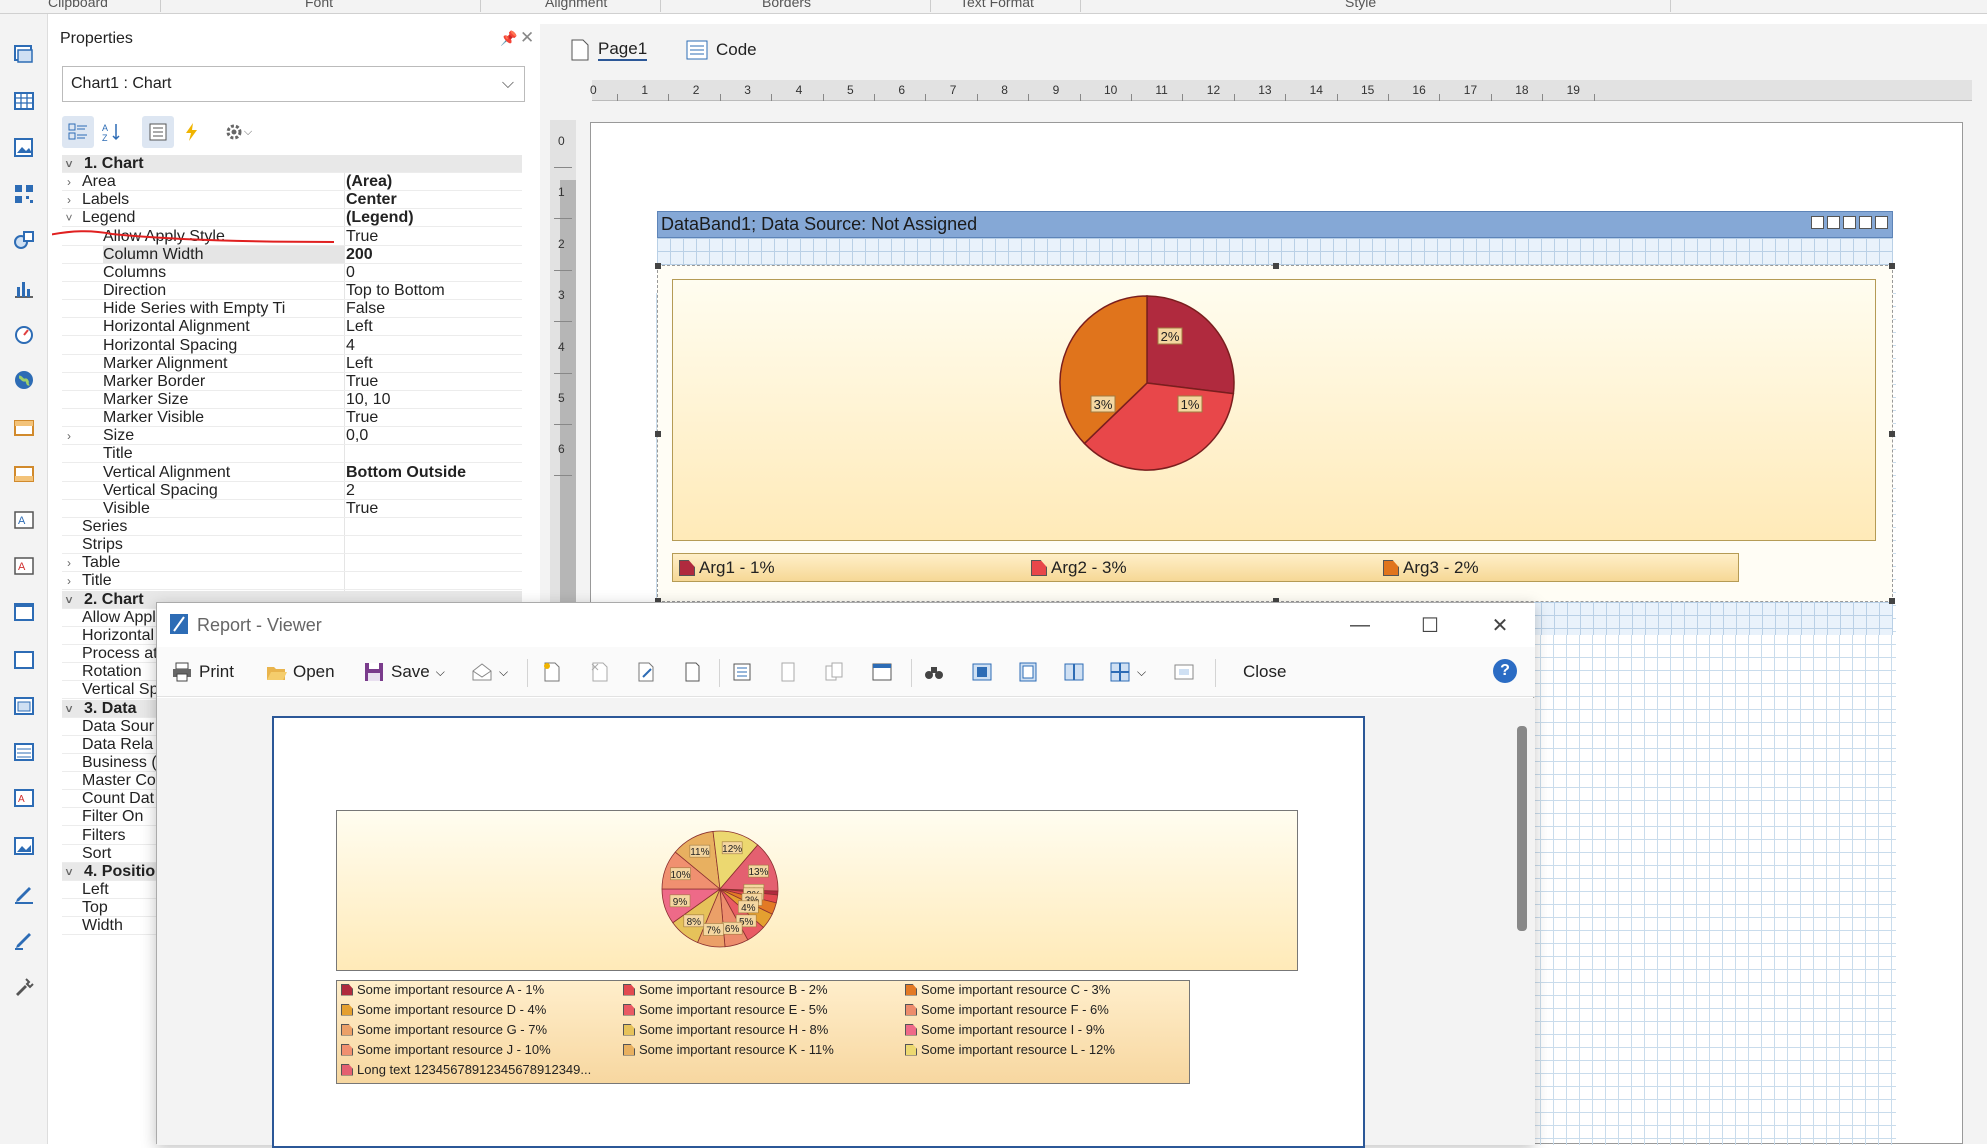  I want to click on property-row: Title, so click(292, 454).